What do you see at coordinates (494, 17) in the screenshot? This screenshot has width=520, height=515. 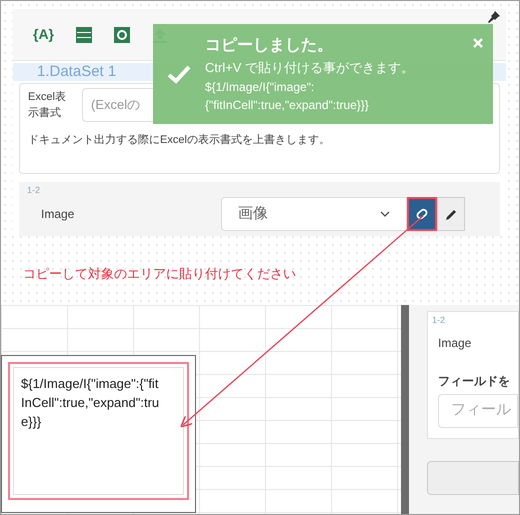 I see `pin-icon` at bounding box center [494, 17].